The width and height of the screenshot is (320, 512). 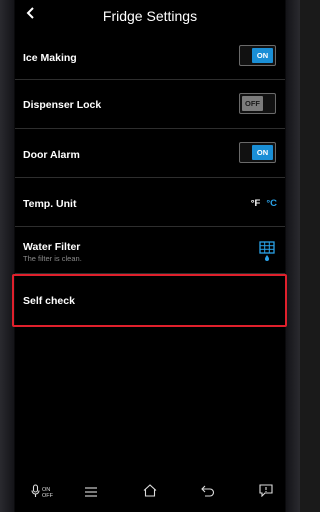 I want to click on setting-row-door-alarm: Door Alarm ON, so click(x=150, y=153).